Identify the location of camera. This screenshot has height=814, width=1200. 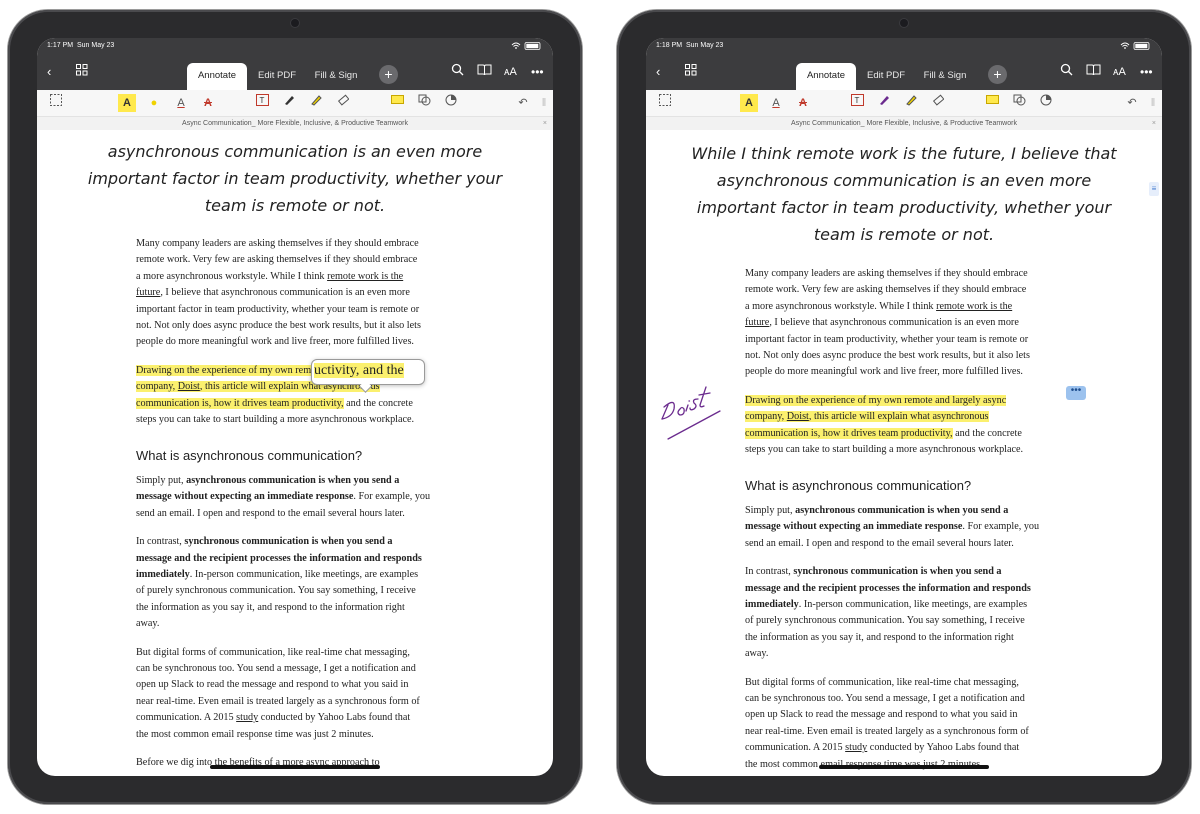
(295, 23).